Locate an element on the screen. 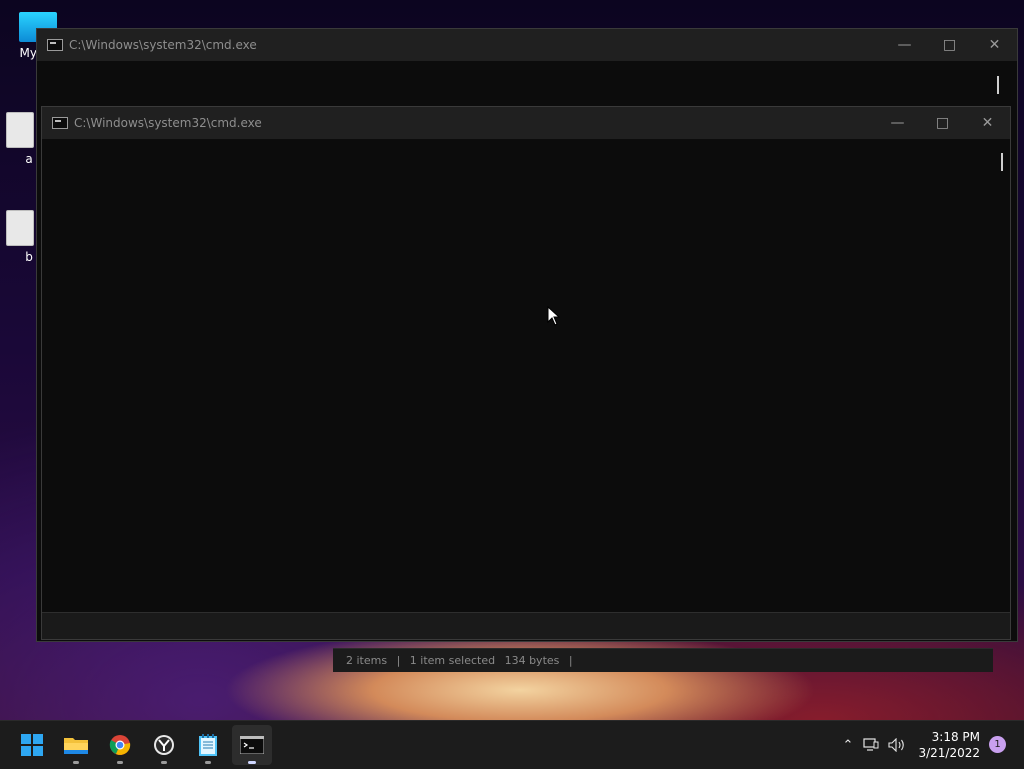 The height and width of the screenshot is (769, 1024). status-selected: 1 item selected is located at coordinates (452, 660).